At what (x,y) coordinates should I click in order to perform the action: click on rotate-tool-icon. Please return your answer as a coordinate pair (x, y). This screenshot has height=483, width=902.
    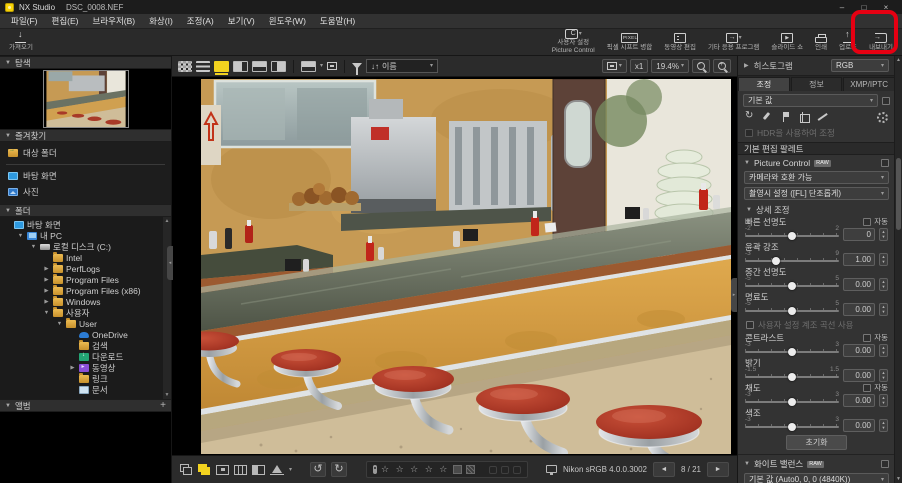
    Looking at the image, I should click on (750, 116).